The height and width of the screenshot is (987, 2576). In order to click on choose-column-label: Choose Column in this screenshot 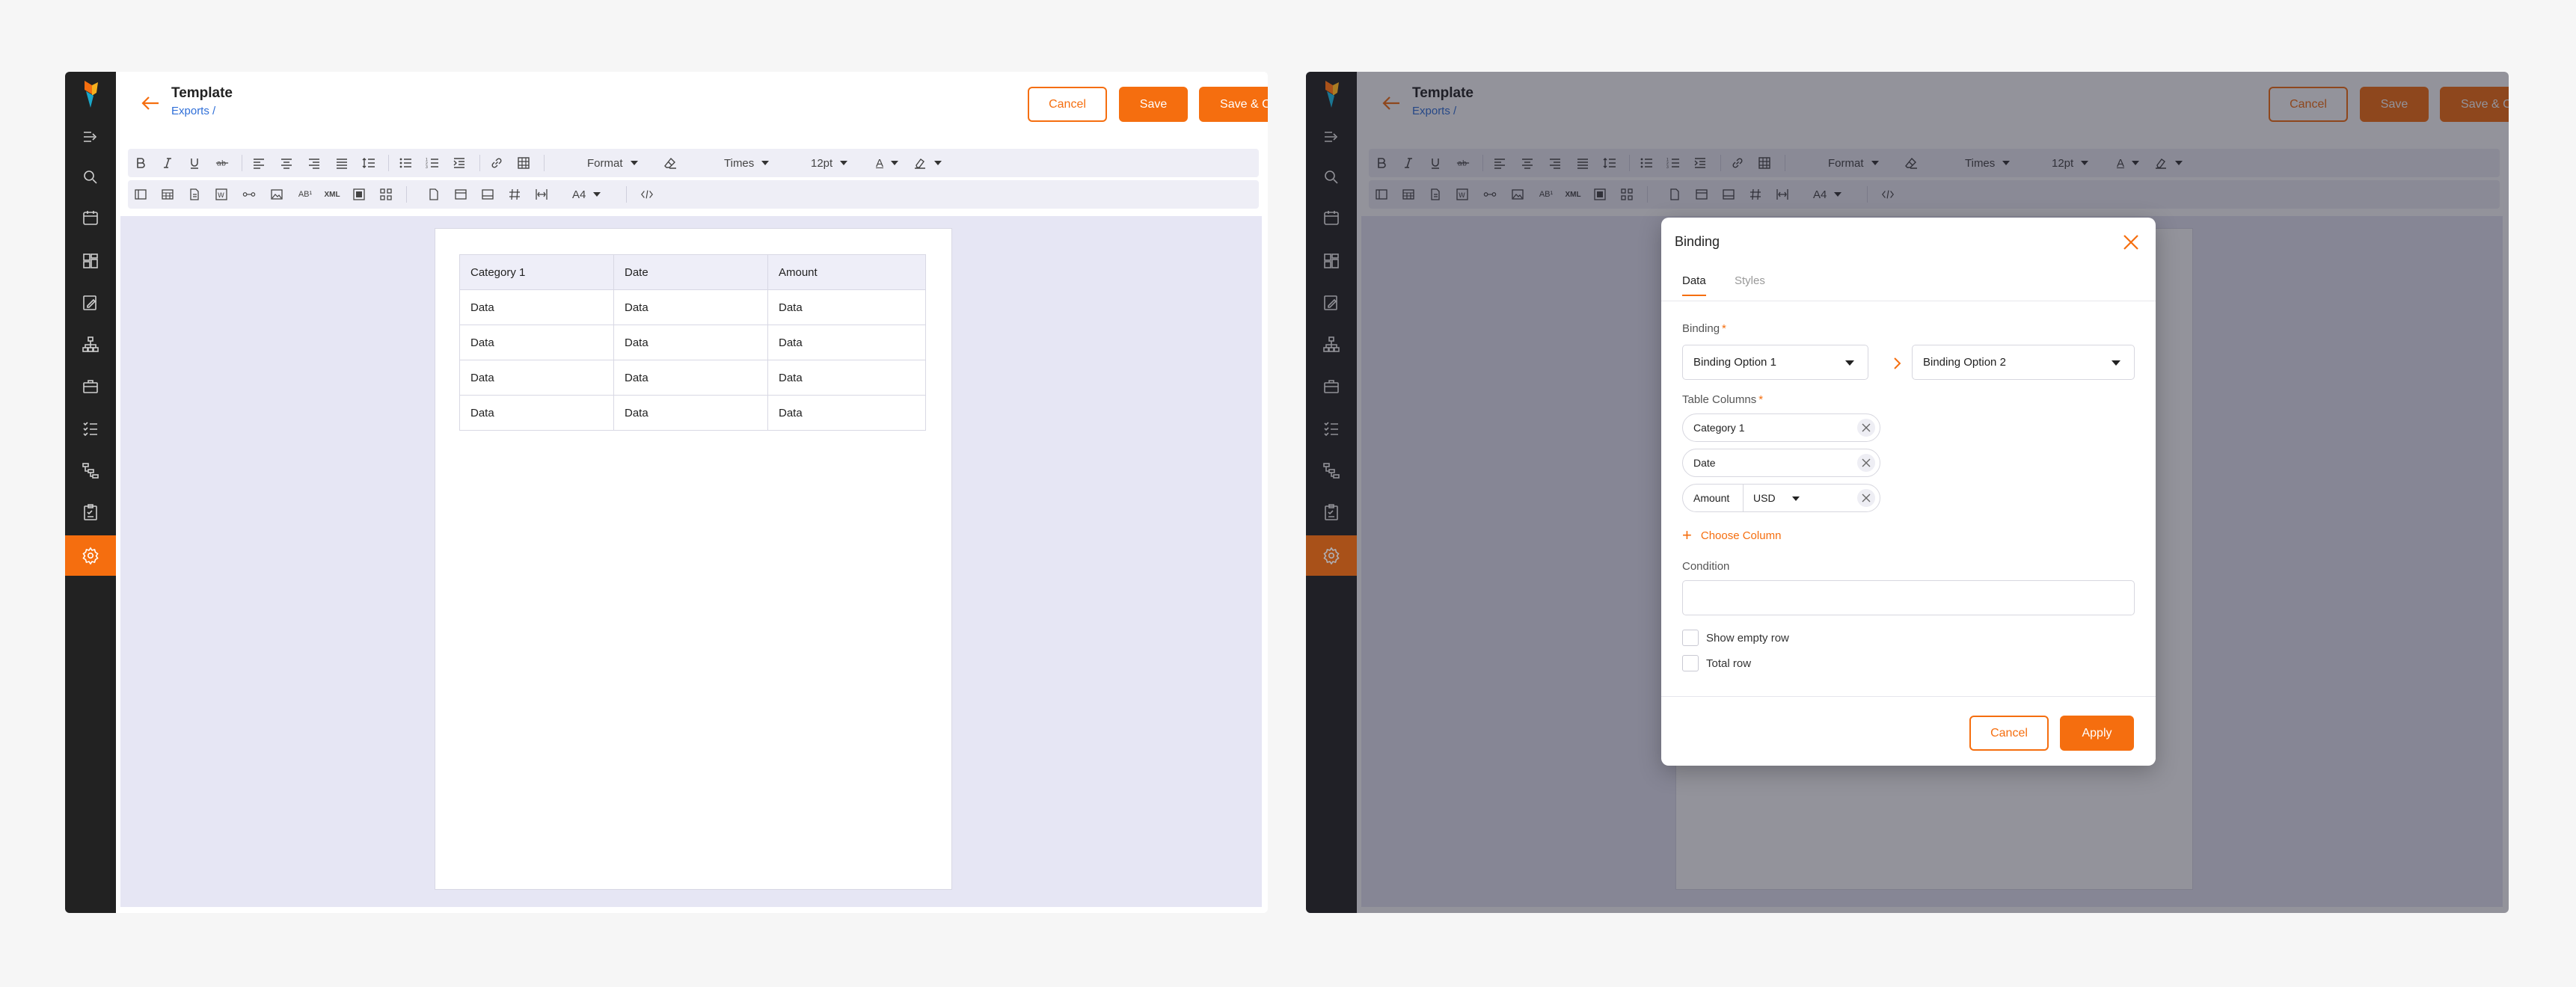, I will do `click(1741, 535)`.